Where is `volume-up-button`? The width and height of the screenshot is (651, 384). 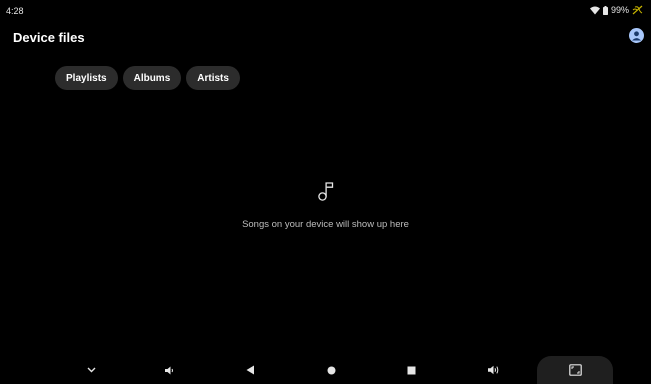
volume-up-button is located at coordinates (494, 370).